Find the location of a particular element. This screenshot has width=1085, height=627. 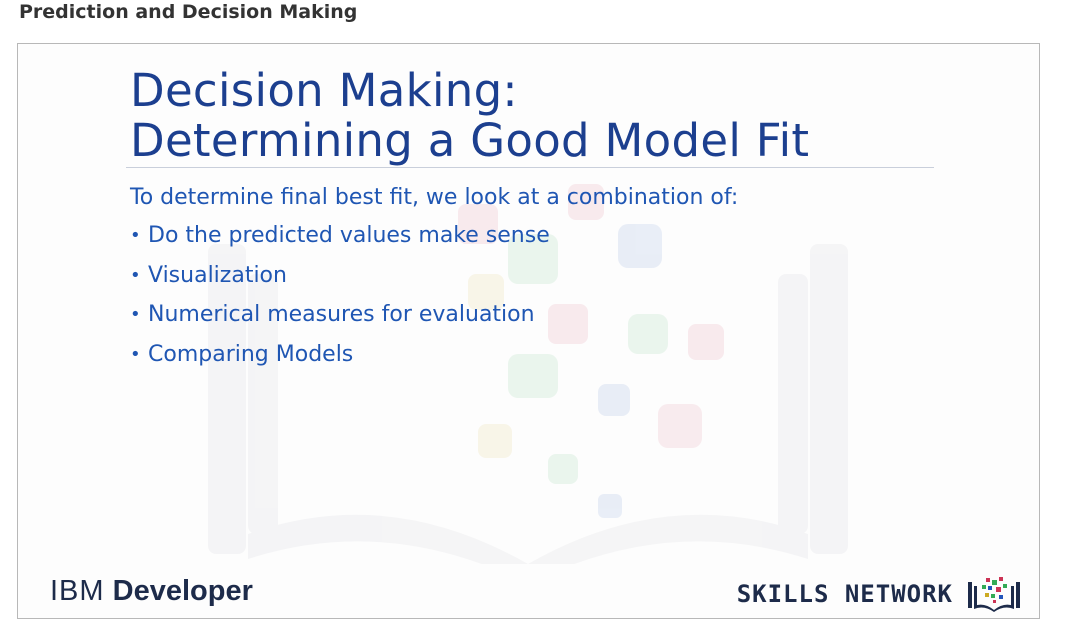

ibm-logo-word: IBM is located at coordinates (77, 591).